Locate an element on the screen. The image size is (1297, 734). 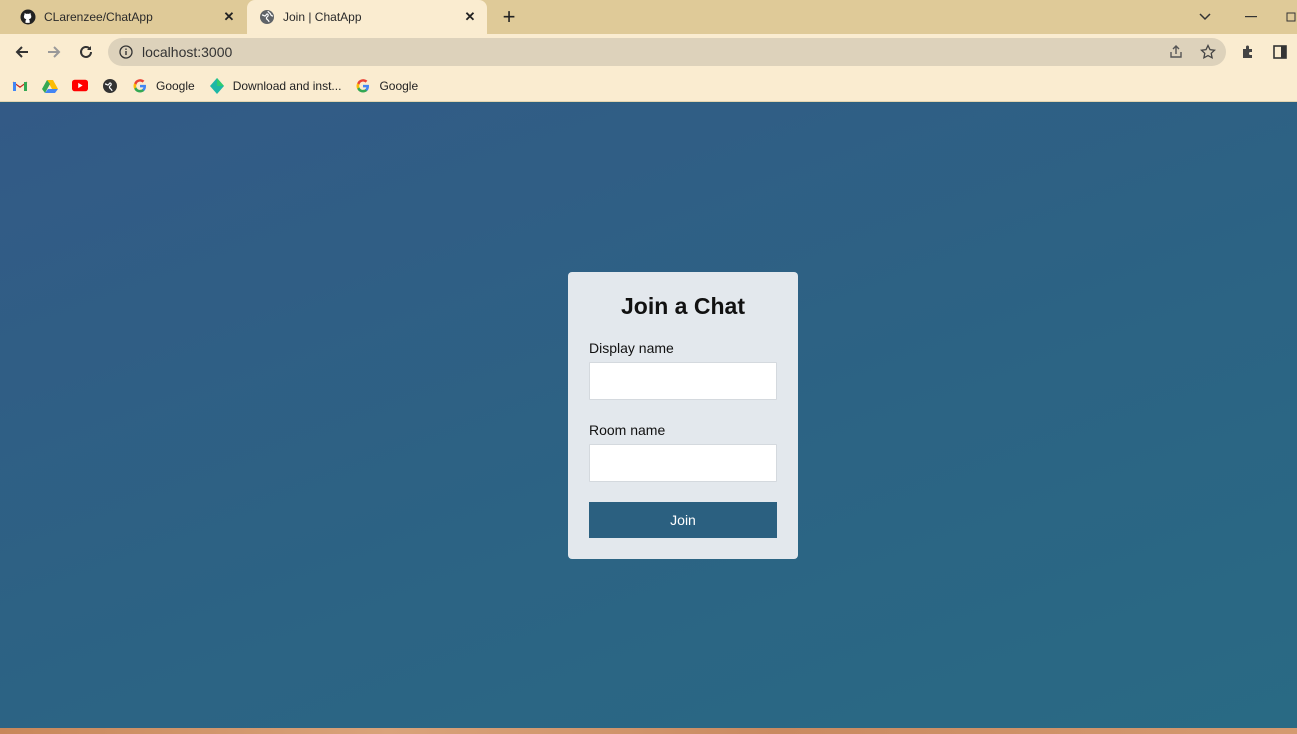
new-tab-button: + is located at coordinates (509, 17).